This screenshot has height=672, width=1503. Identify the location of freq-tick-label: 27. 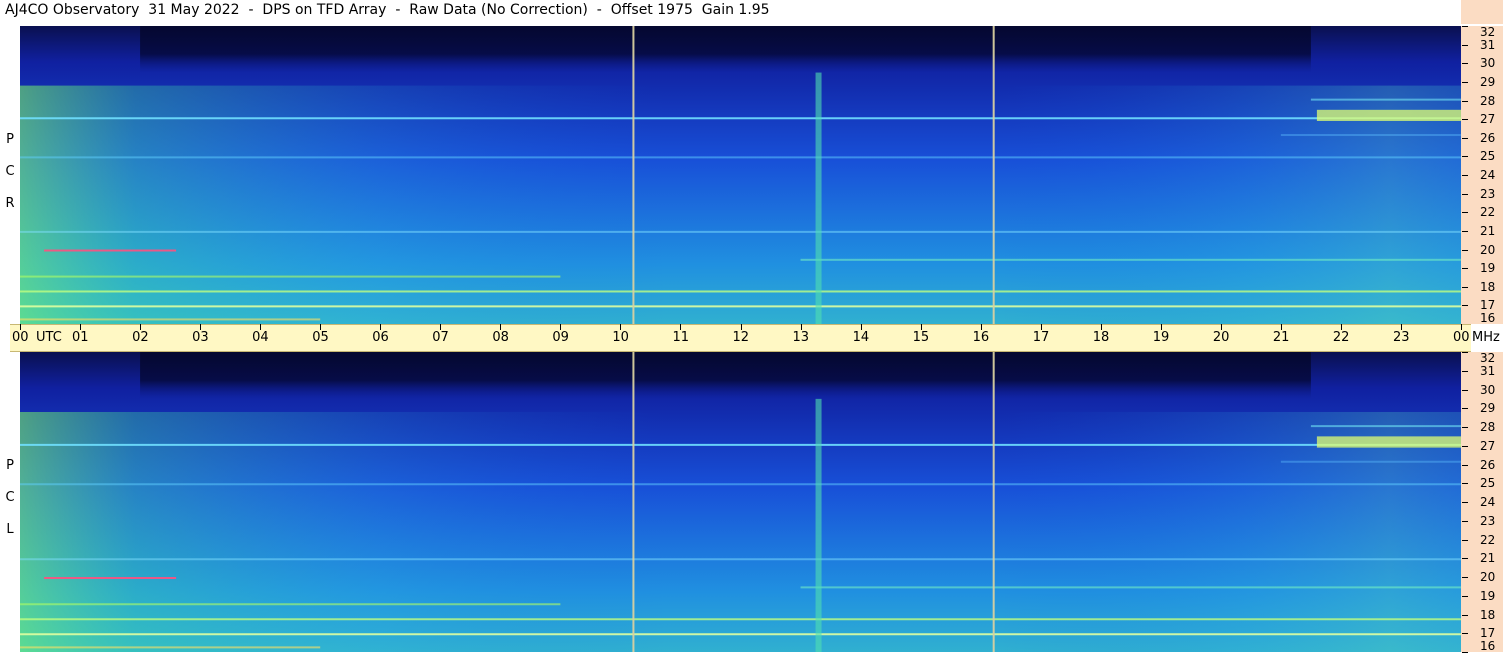
(1488, 119).